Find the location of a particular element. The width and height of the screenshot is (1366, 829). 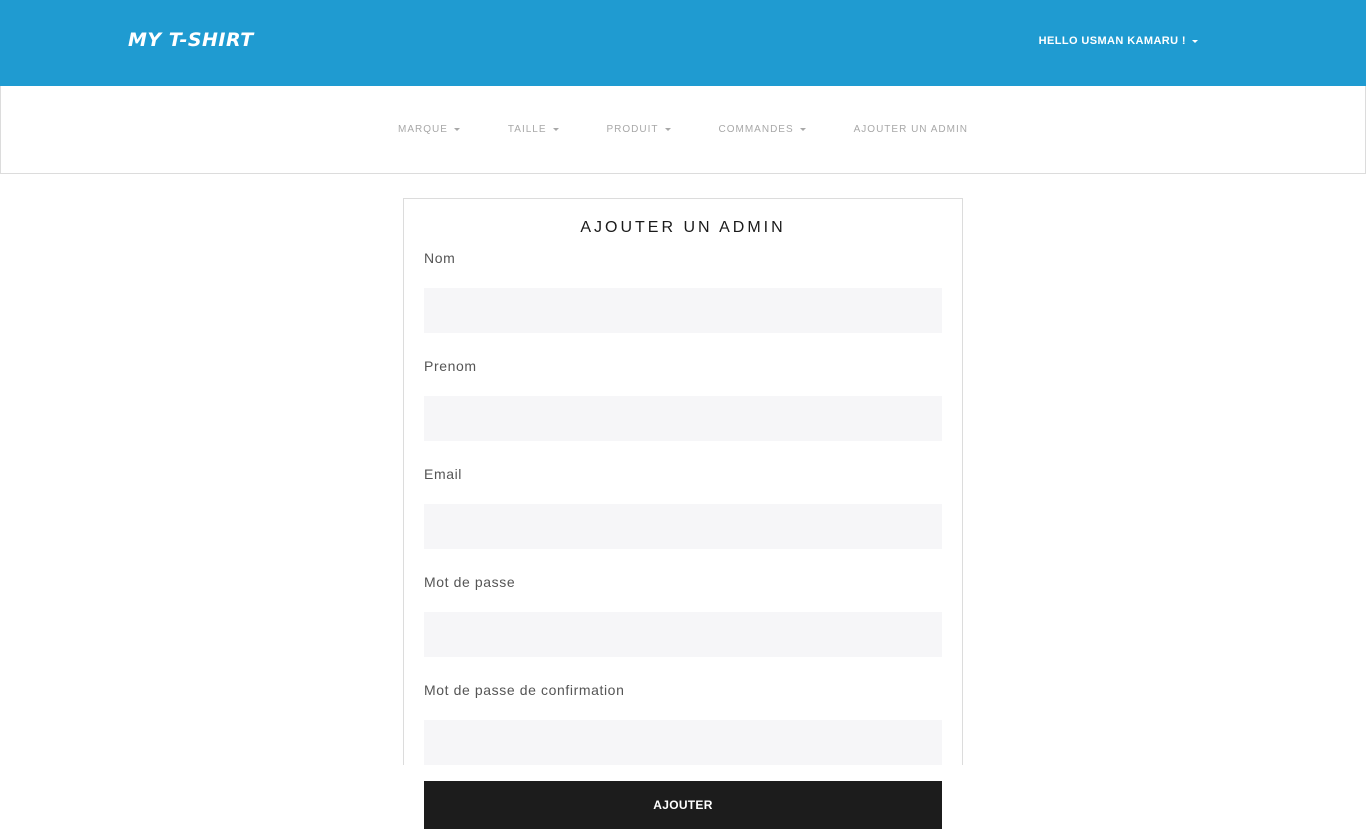

confirm-password-label: Mot de passe de confirmation is located at coordinates (524, 689).